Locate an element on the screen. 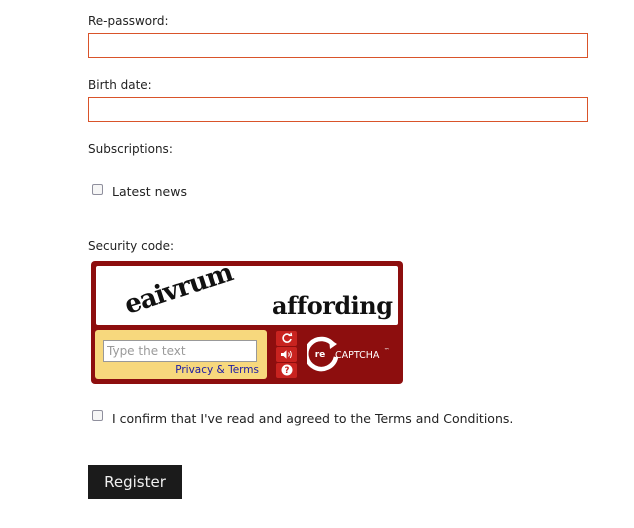 This screenshot has width=634, height=528. latest-news-label: Latest news is located at coordinates (149, 191).